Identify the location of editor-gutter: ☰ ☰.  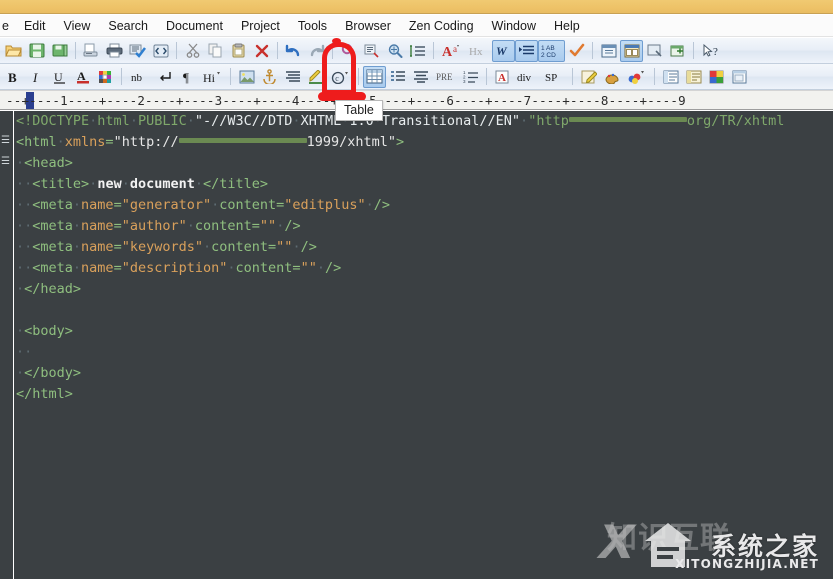
(7, 345).